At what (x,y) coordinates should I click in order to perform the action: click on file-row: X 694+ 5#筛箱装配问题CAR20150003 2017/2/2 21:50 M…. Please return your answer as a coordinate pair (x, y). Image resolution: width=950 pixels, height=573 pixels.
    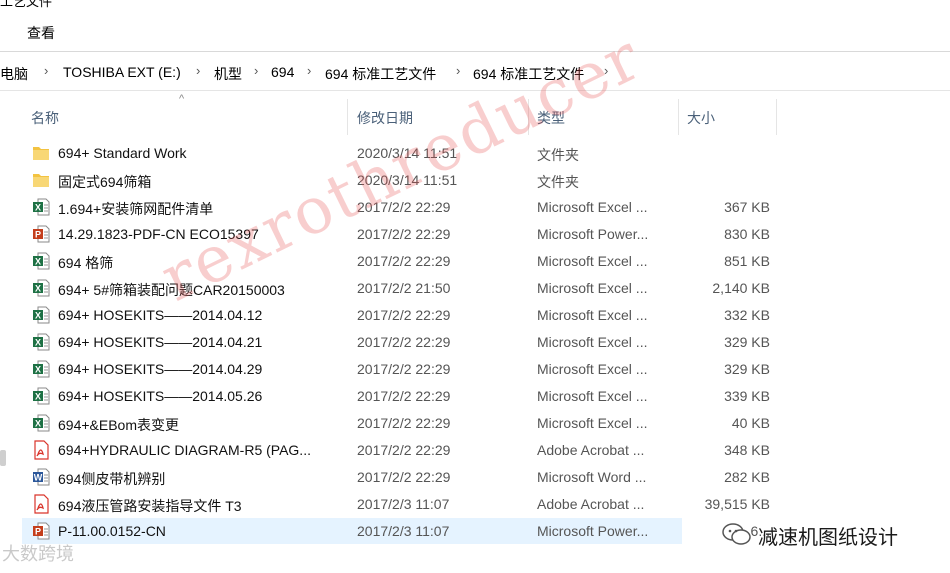
    Looking at the image, I should click on (486, 288).